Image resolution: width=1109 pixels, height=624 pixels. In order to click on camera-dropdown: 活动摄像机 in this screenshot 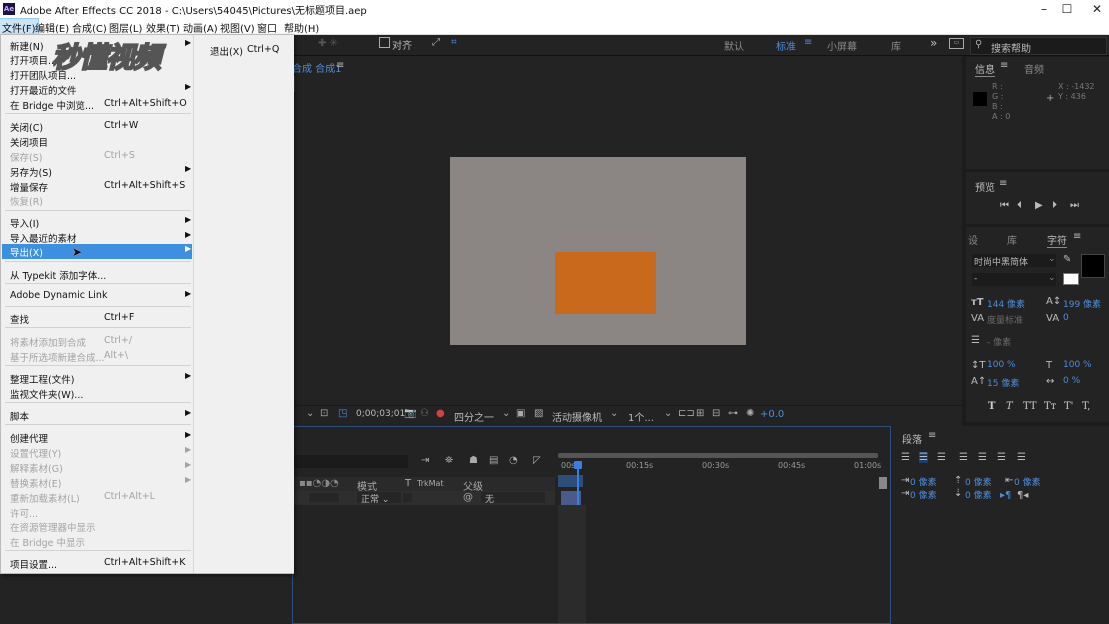, I will do `click(577, 416)`.